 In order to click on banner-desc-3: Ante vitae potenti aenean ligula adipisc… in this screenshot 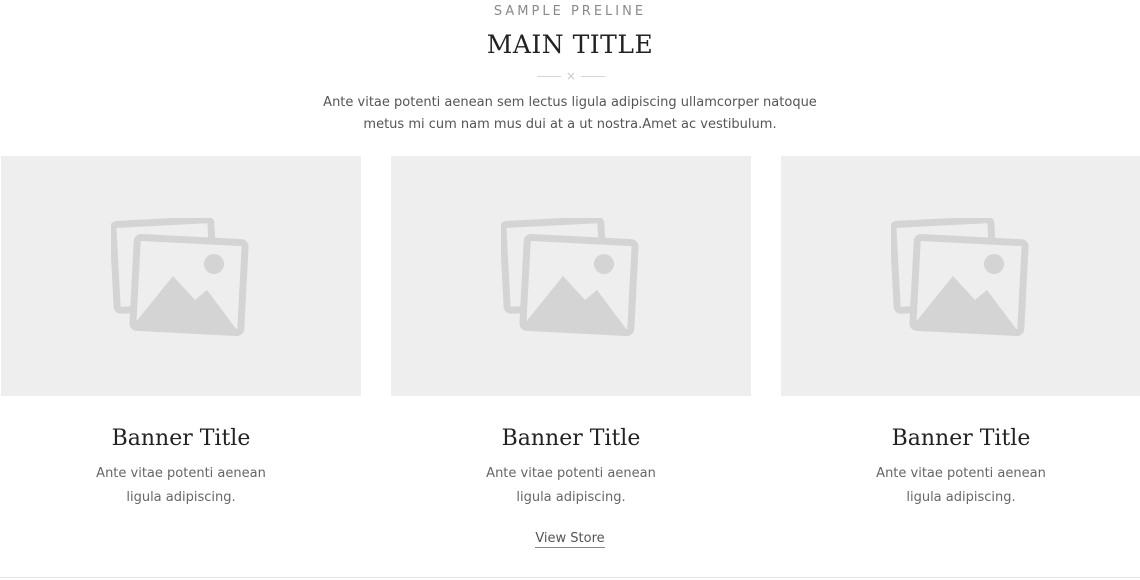, I will do `click(961, 486)`.